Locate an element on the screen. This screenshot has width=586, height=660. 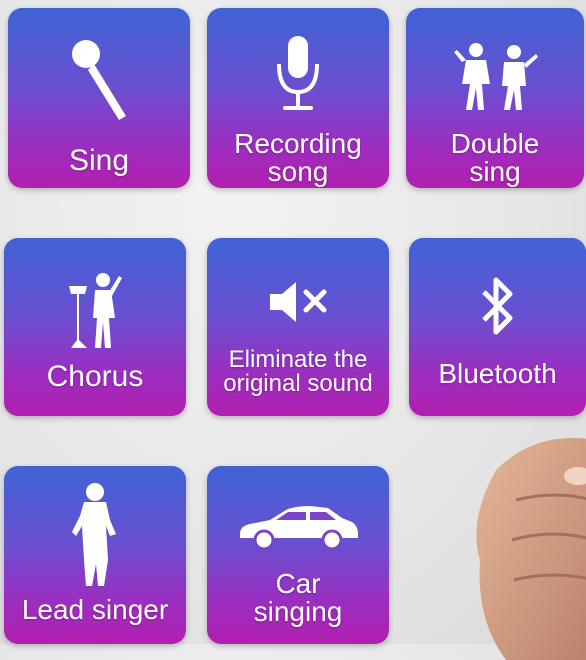
conductor-icon is located at coordinates (95, 310).